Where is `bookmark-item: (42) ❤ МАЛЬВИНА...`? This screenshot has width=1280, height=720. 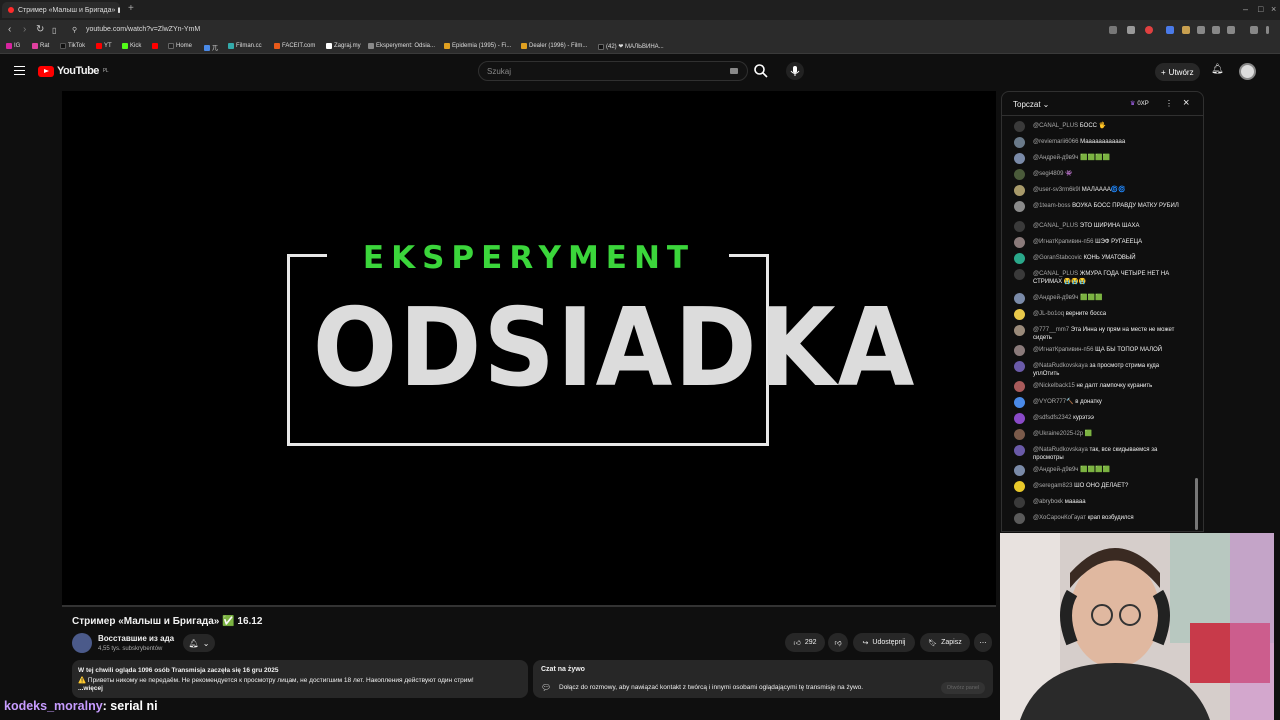
bookmark-item: (42) ❤ МАЛЬВИНА... is located at coordinates (631, 46).